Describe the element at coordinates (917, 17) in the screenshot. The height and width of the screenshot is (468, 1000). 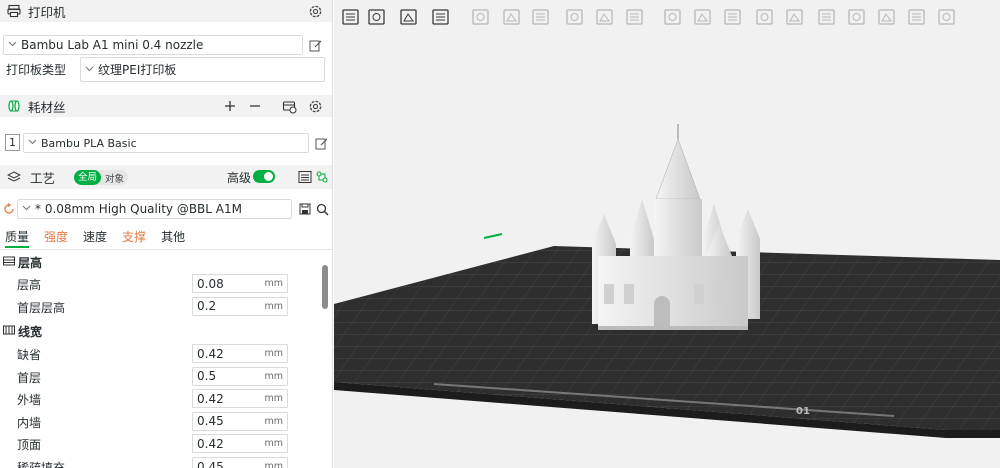
I see `assembly-icon` at that location.